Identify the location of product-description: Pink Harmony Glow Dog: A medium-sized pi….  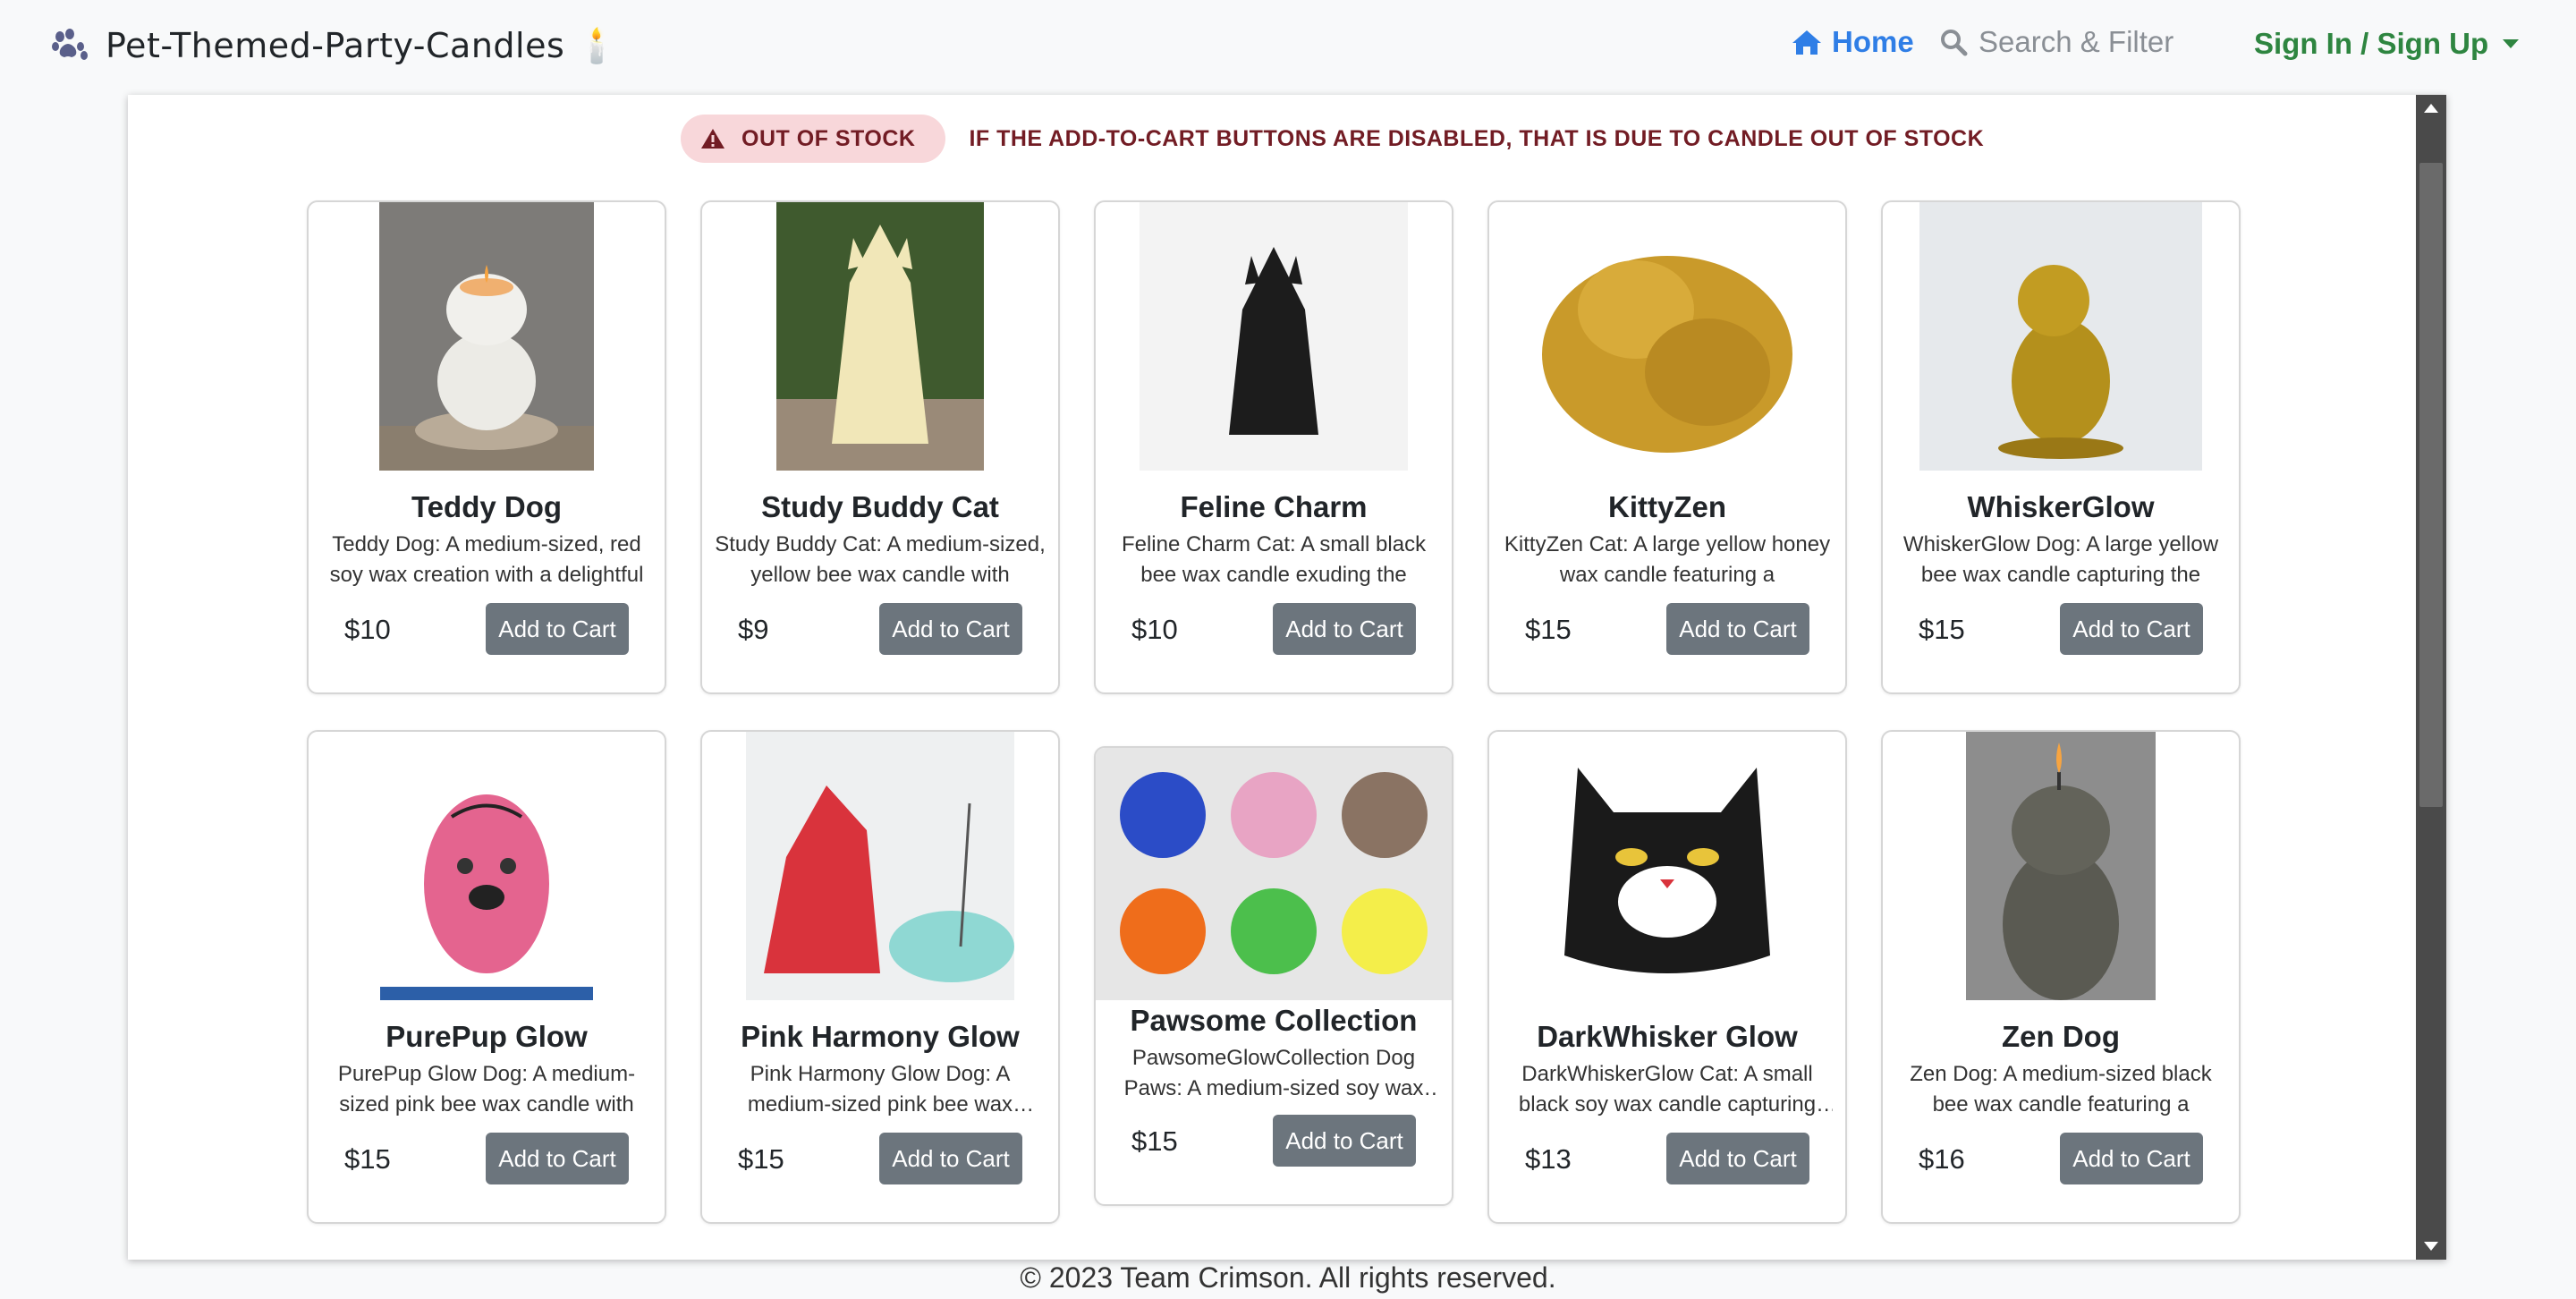
(880, 1089).